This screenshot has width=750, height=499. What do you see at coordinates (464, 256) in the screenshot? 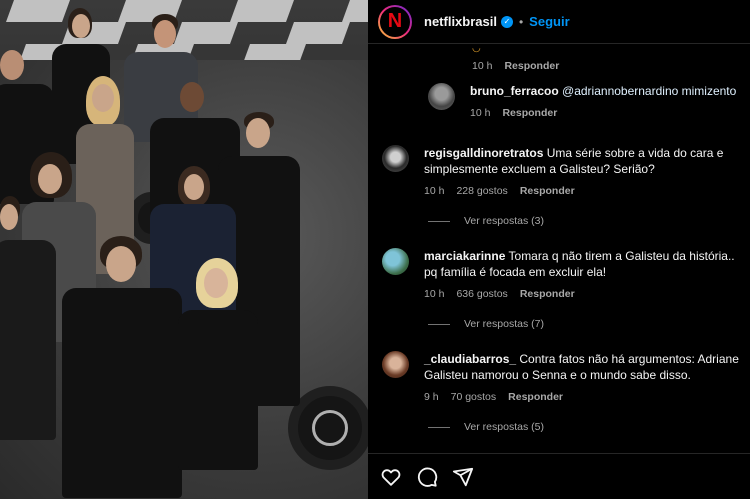
I see `comment-username: marciakarinne` at bounding box center [464, 256].